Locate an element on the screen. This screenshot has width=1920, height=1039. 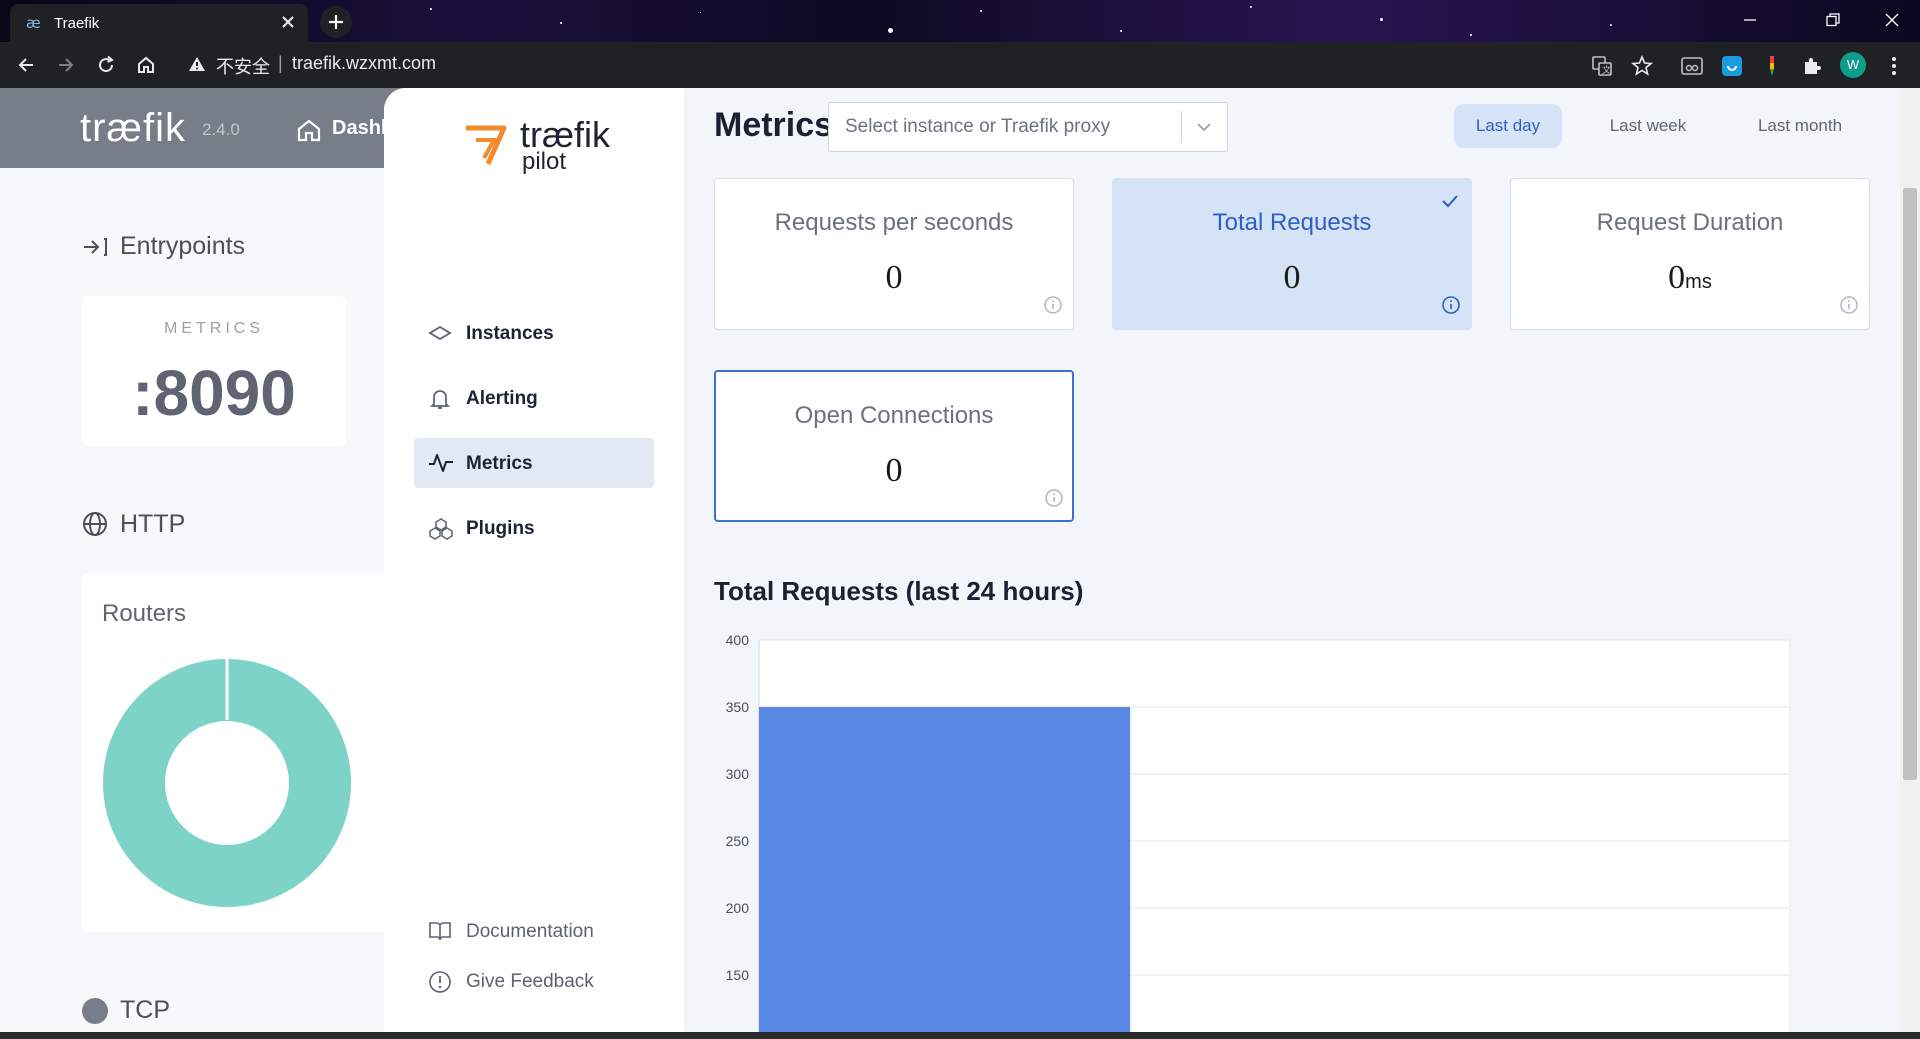
pilot-logo-pilot: pilot is located at coordinates (544, 161).